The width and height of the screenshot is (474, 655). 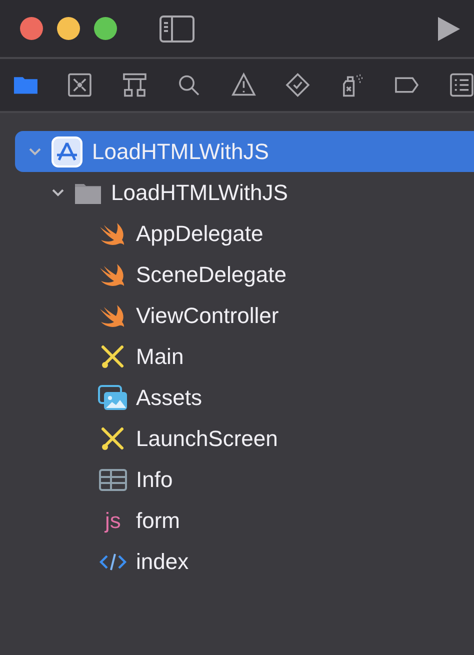 What do you see at coordinates (169, 398) in the screenshot?
I see `file-name: Assets` at bounding box center [169, 398].